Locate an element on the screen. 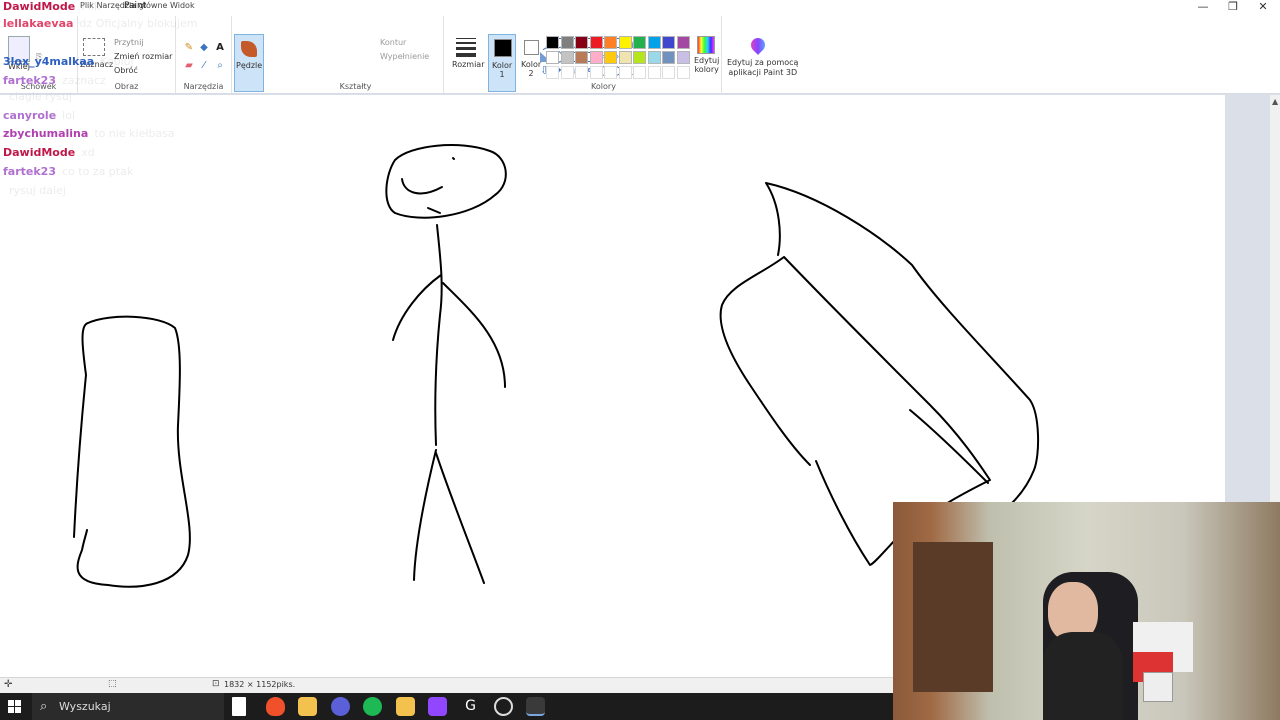 Image resolution: width=1280 pixels, height=720 pixels. stickman-right-leg is located at coordinates (460, 518).